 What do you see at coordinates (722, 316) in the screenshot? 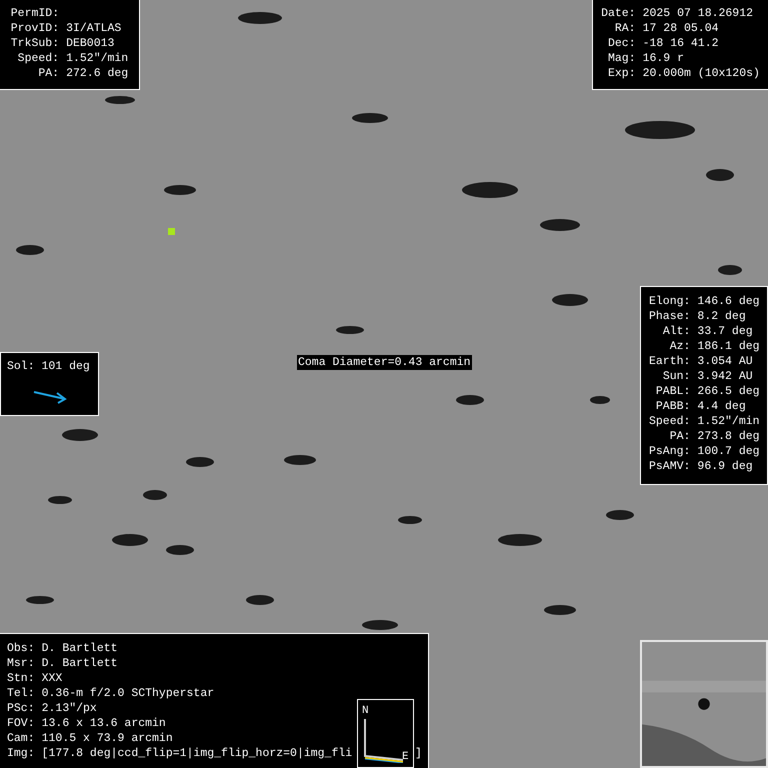
I see `field-value: 8.2 deg` at bounding box center [722, 316].